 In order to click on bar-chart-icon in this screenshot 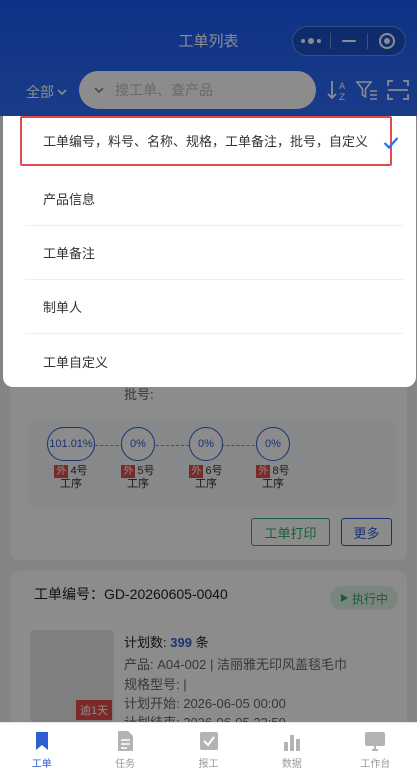, I will do `click(291, 742)`.